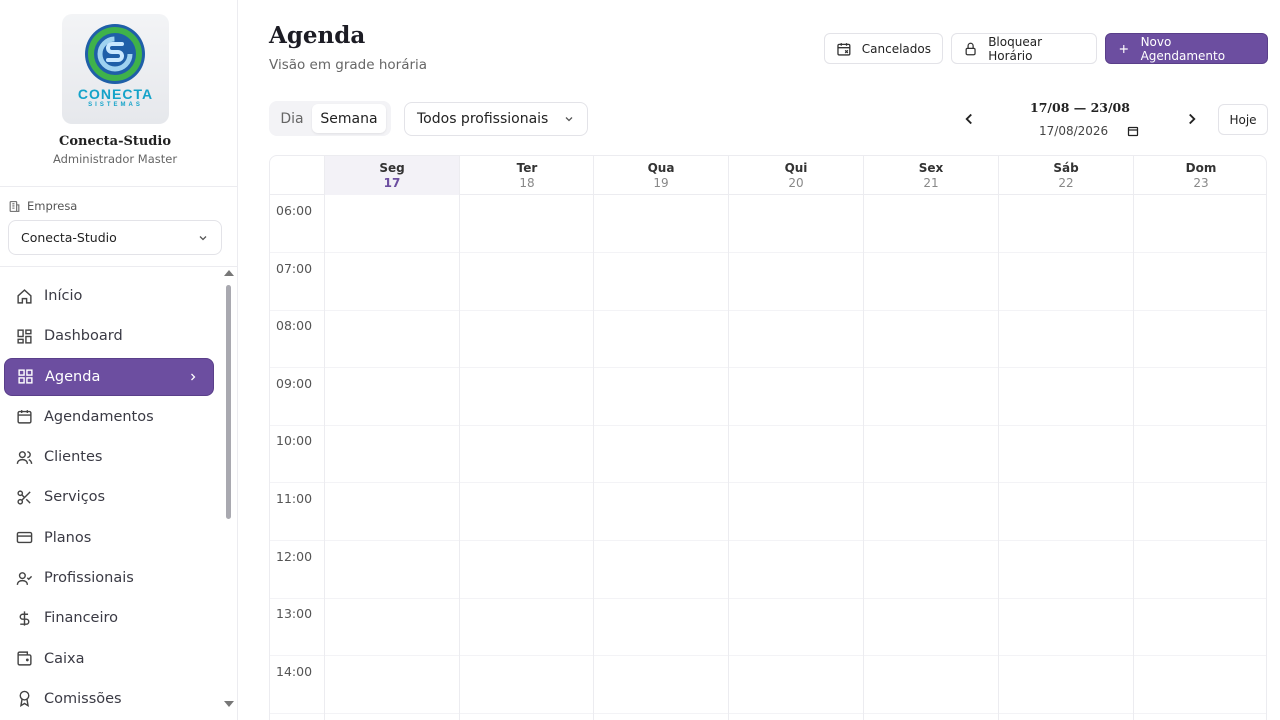  What do you see at coordinates (83, 336) in the screenshot?
I see `sidebar-item-label: Dashboard` at bounding box center [83, 336].